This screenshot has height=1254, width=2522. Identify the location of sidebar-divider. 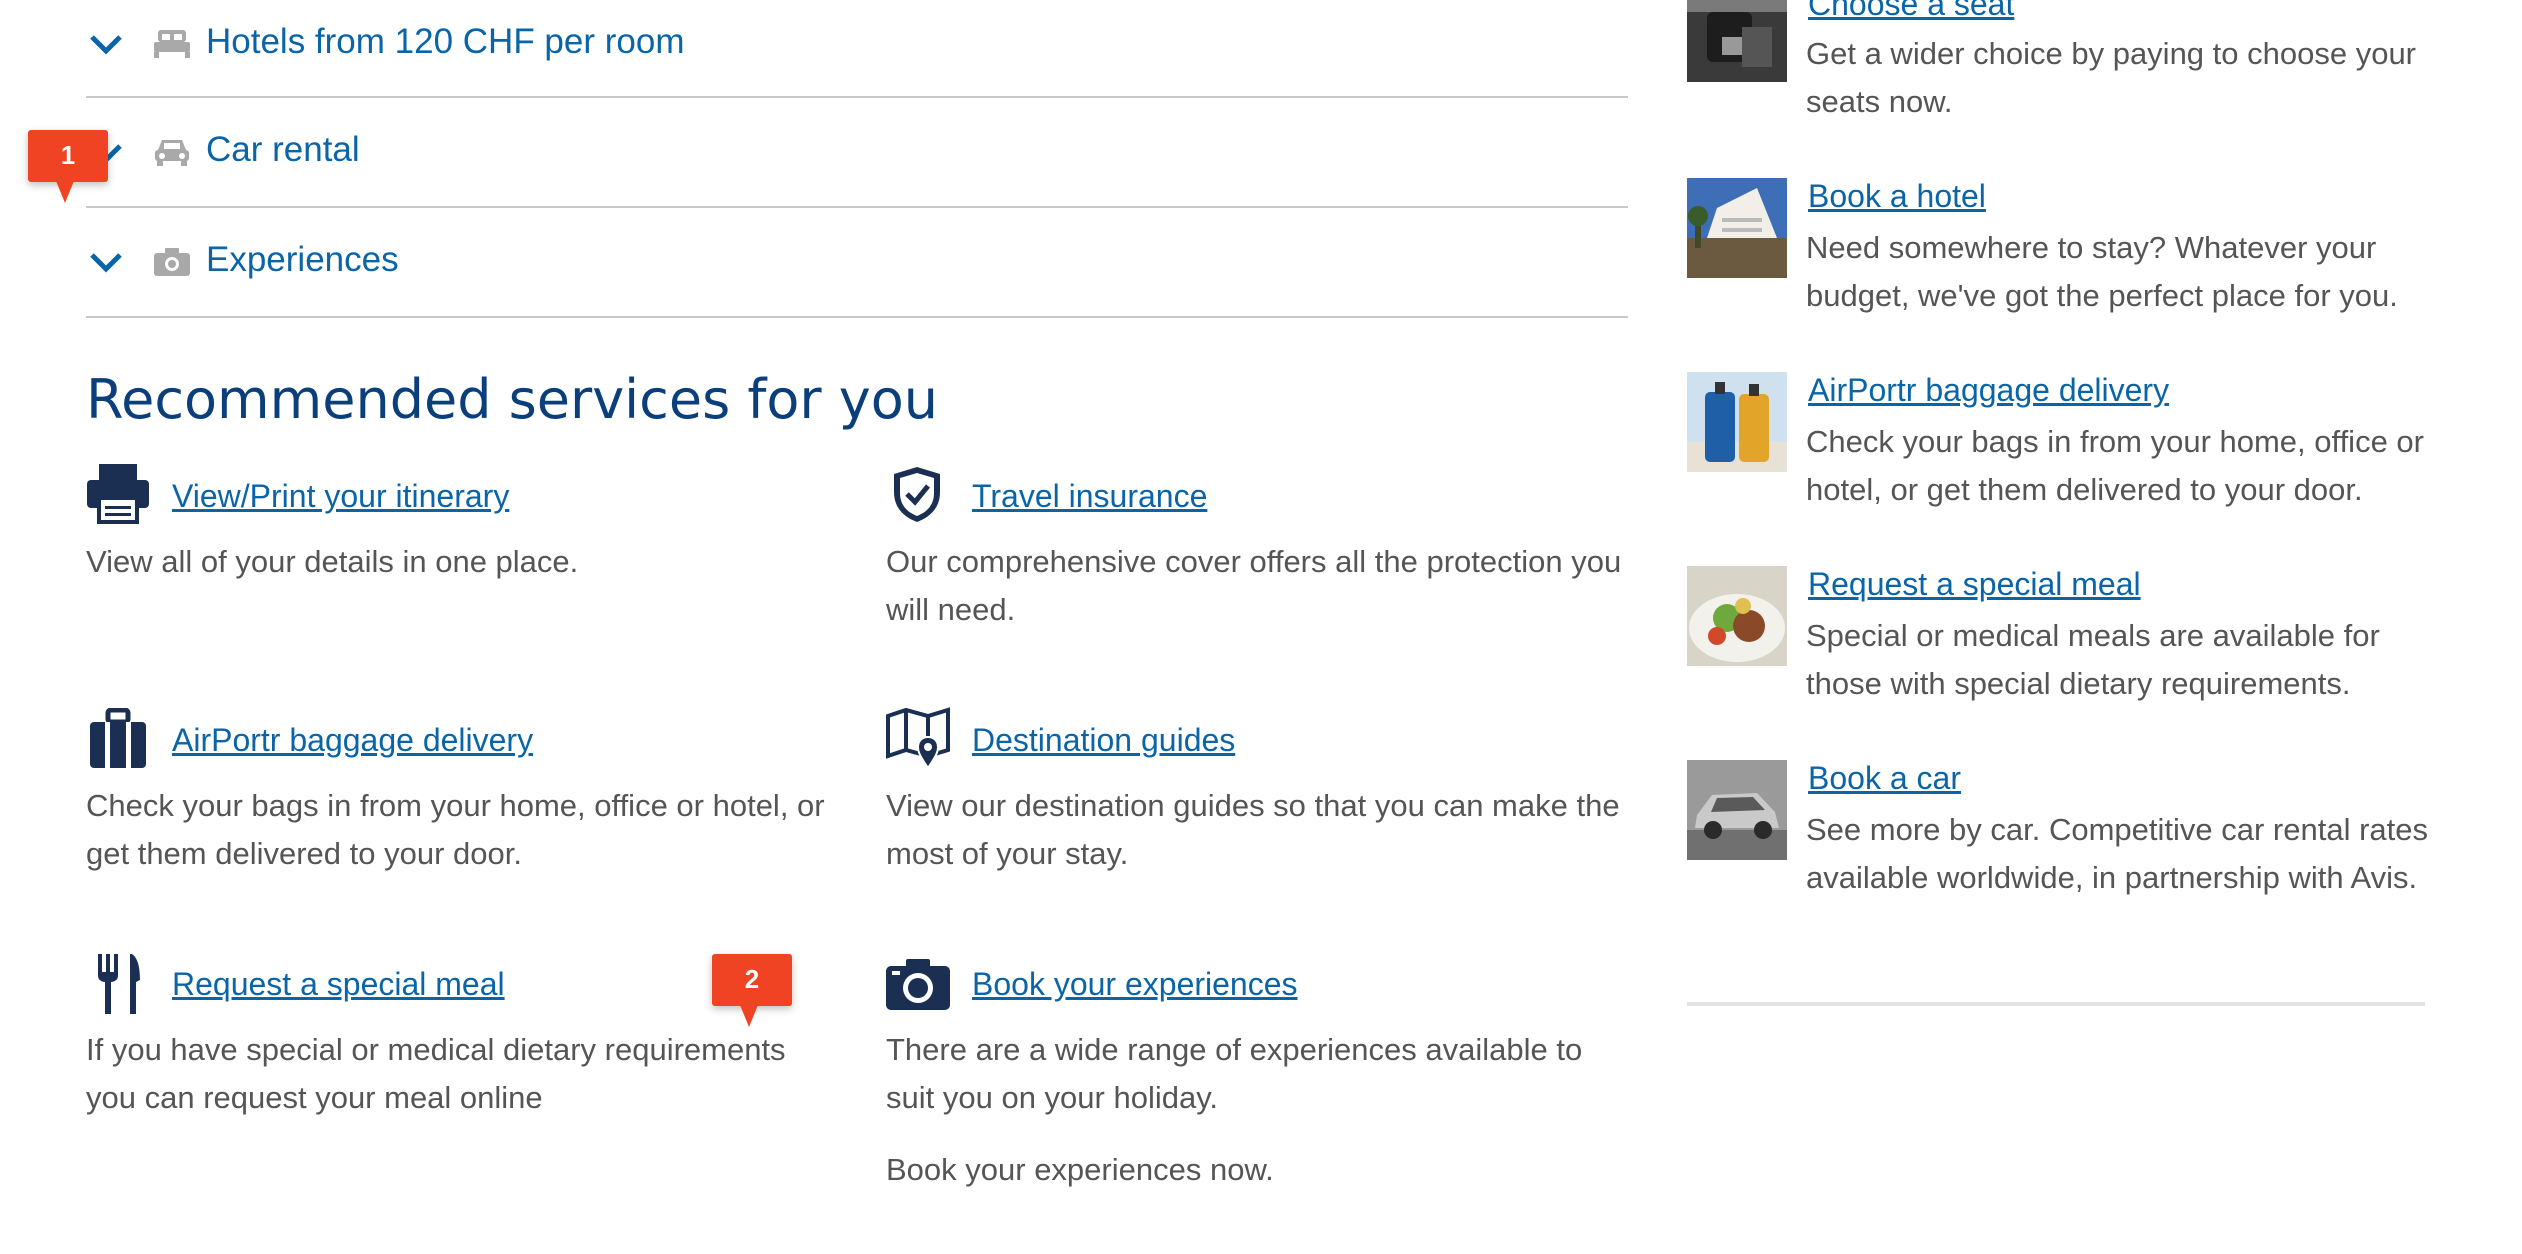
(2056, 1004).